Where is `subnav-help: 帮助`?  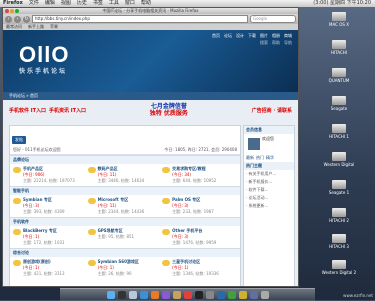 subnav-help: 帮助 is located at coordinates (276, 43).